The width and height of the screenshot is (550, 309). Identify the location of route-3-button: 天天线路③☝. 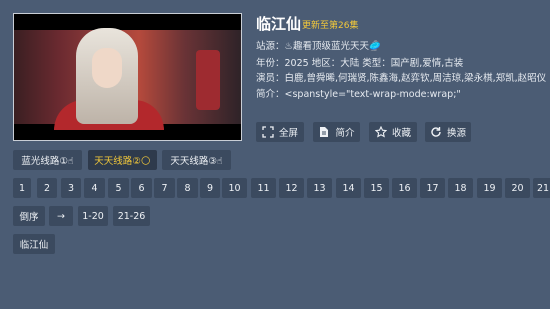
(196, 160).